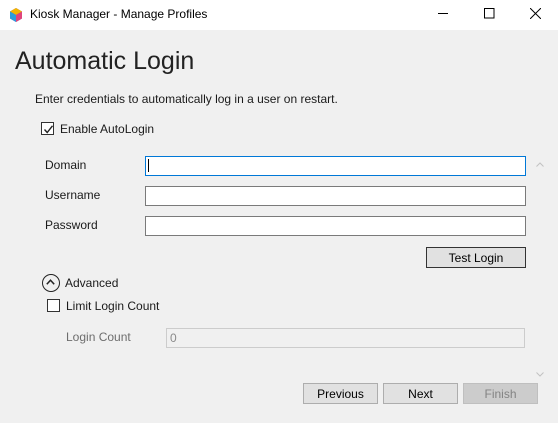 The width and height of the screenshot is (558, 423). Describe the element at coordinates (540, 163) in the screenshot. I see `scroll-up-icon` at that location.